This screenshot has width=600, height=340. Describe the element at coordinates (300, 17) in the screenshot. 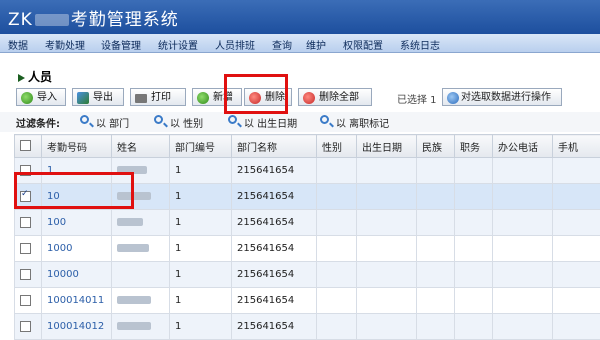

I see `title-bar: ZK考勤管理系统` at that location.